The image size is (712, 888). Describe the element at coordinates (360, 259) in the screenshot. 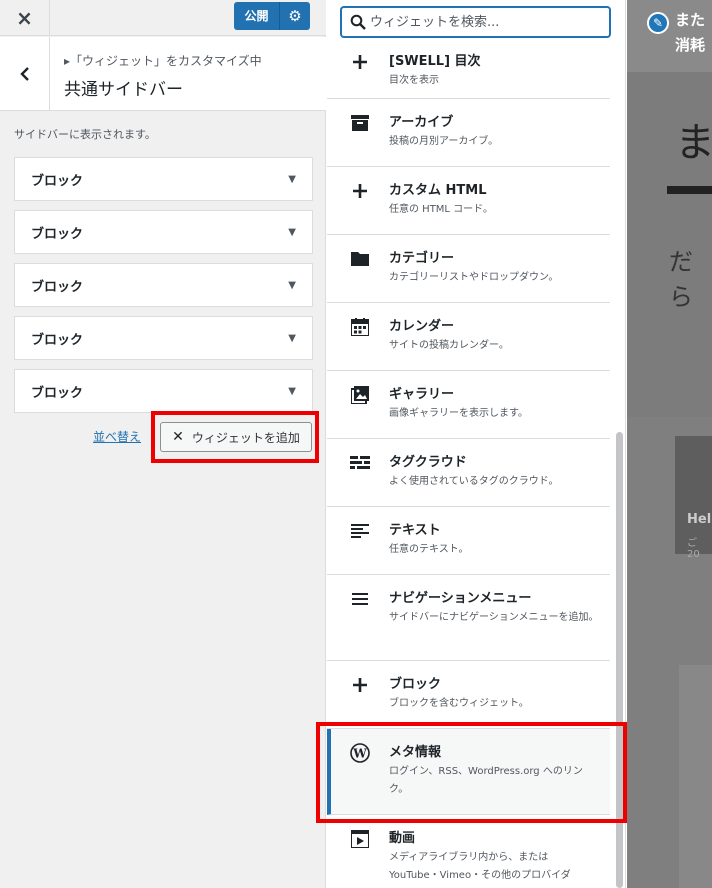

I see `folder-icon` at that location.